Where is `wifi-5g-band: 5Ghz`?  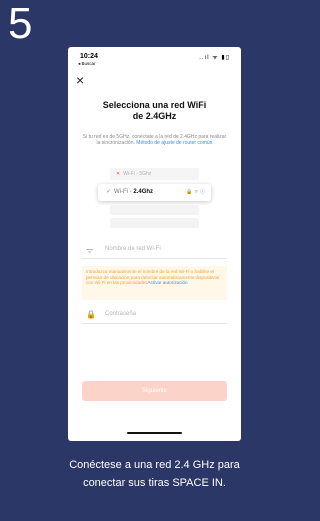
wifi-5g-band: 5Ghz is located at coordinates (145, 174).